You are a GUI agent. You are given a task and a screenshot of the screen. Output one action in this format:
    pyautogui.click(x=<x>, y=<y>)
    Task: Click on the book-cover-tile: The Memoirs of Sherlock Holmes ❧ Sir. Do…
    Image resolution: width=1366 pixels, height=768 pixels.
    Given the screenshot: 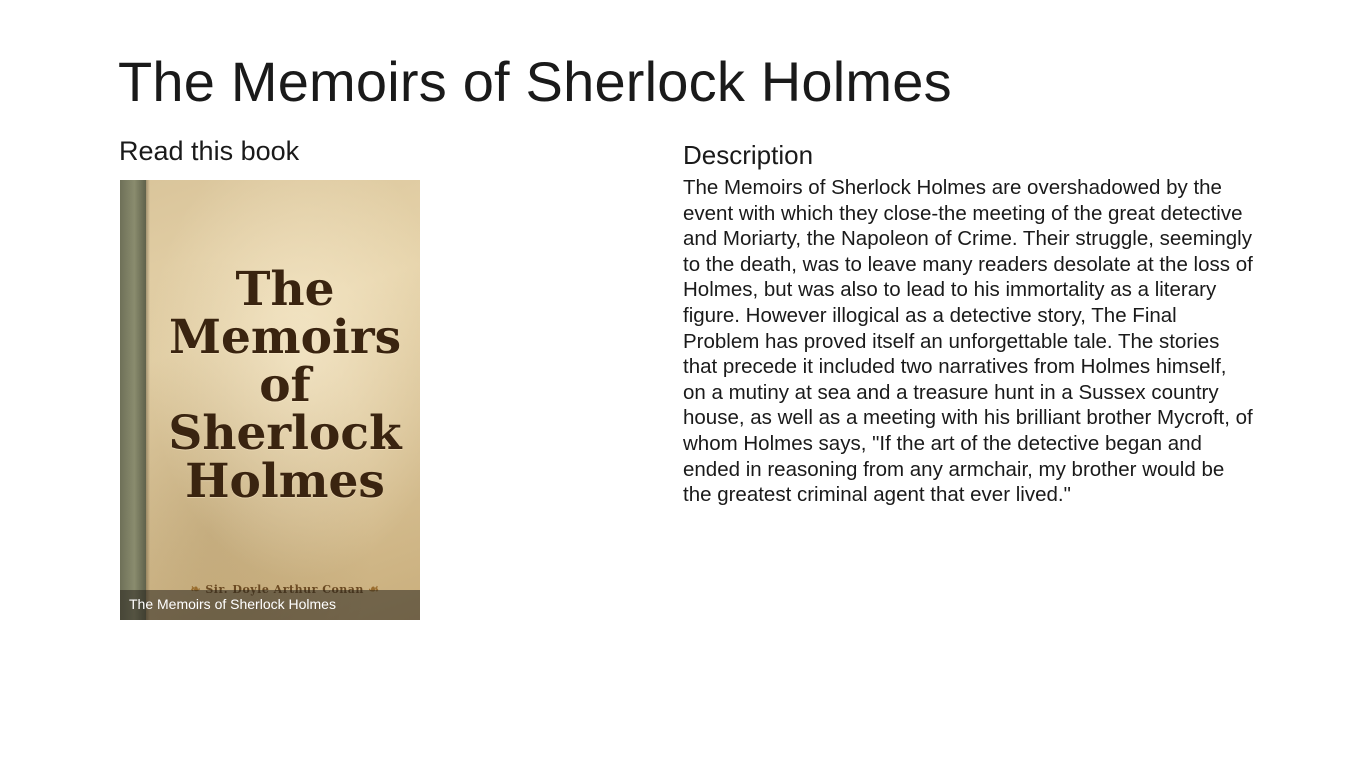 What is the action you would take?
    pyautogui.click(x=270, y=400)
    